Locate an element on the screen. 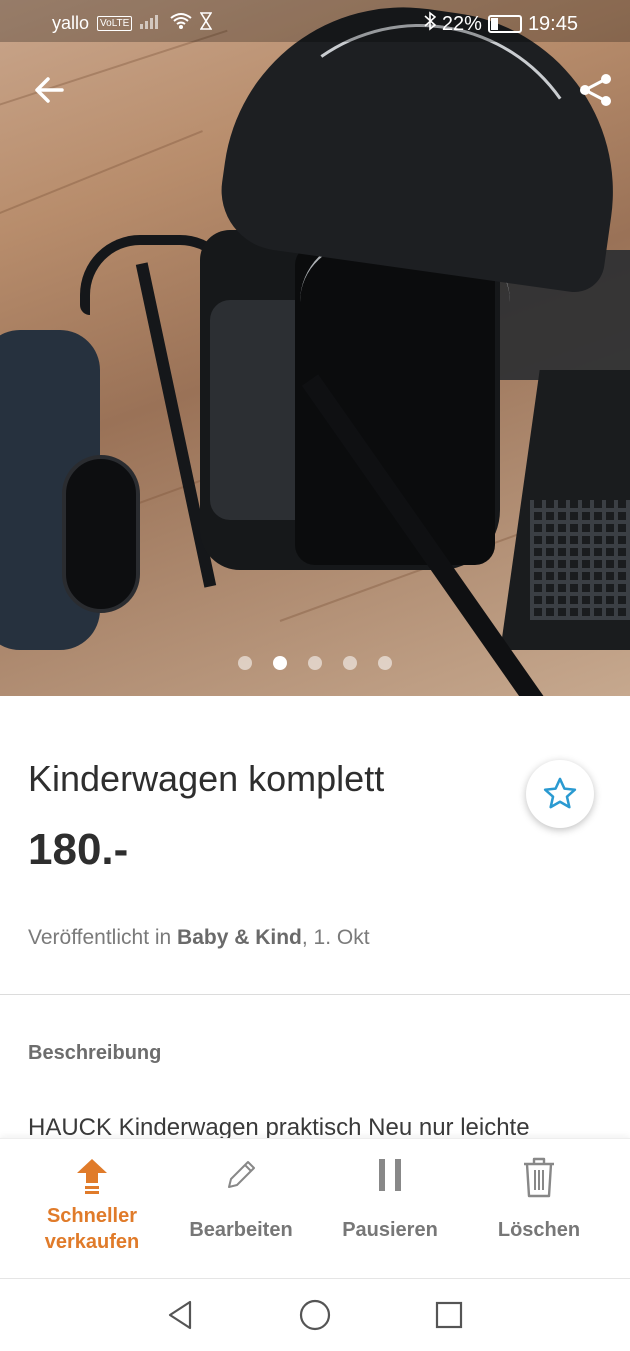 The width and height of the screenshot is (630, 1351). volte-badge: VoLTE is located at coordinates (115, 23).